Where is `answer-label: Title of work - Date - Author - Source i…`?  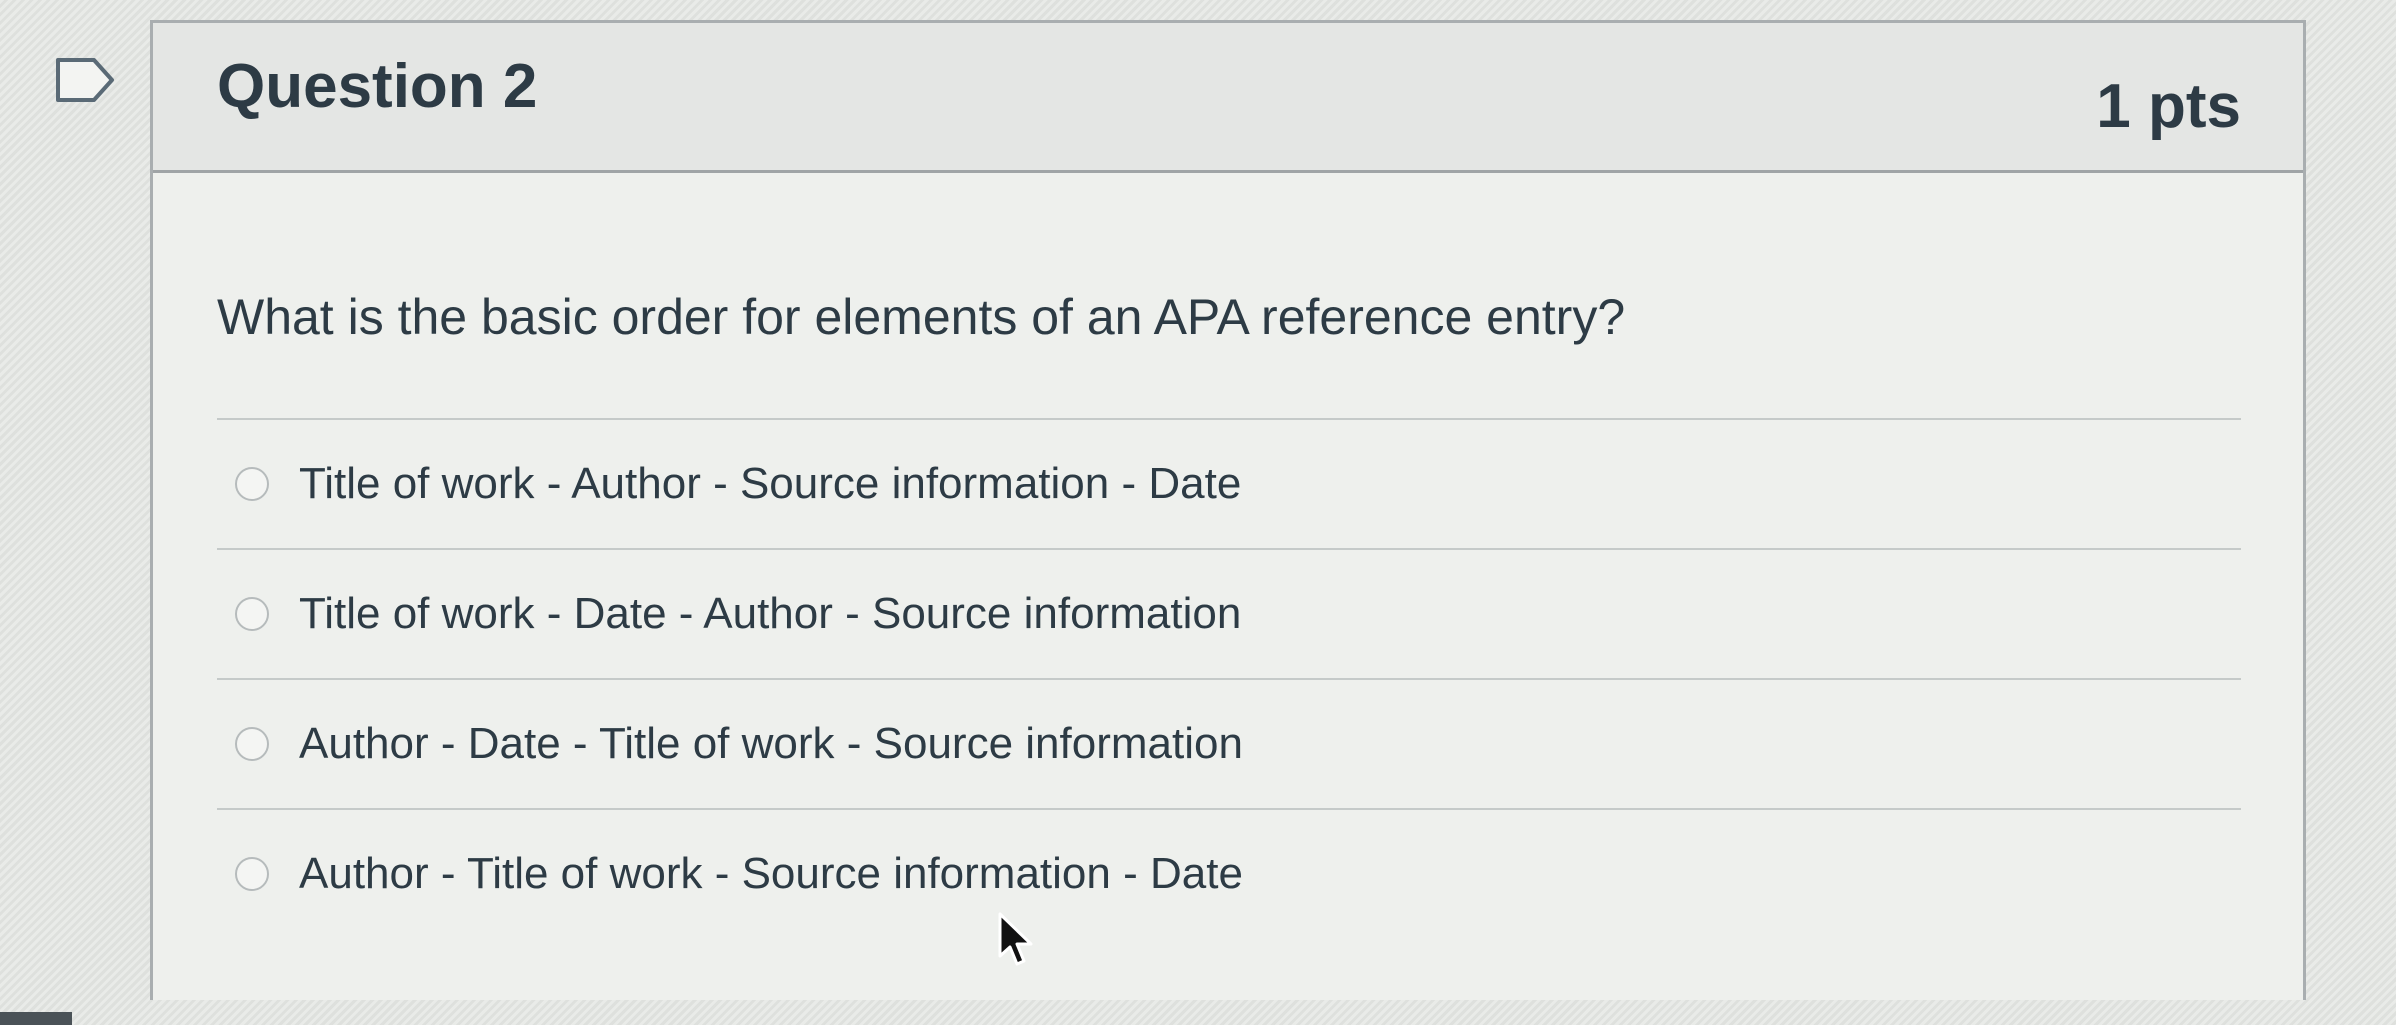
answer-label: Title of work - Date - Author - Source i… is located at coordinates (770, 613).